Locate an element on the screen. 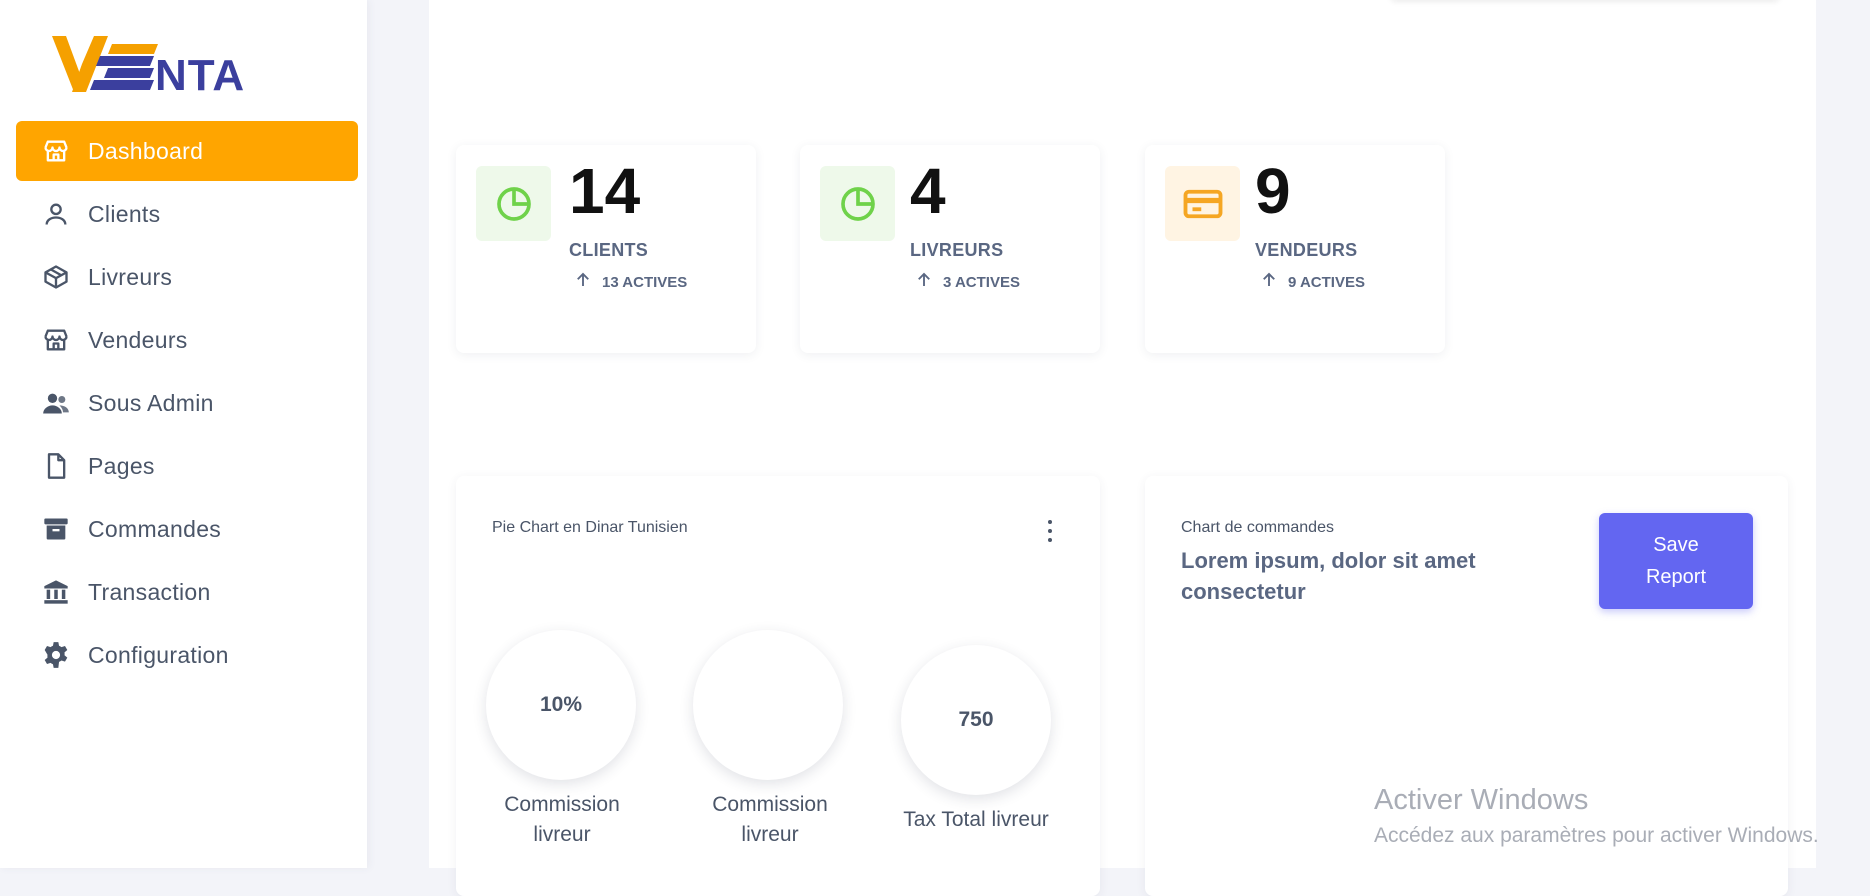  more-options-icon is located at coordinates (1050, 531).